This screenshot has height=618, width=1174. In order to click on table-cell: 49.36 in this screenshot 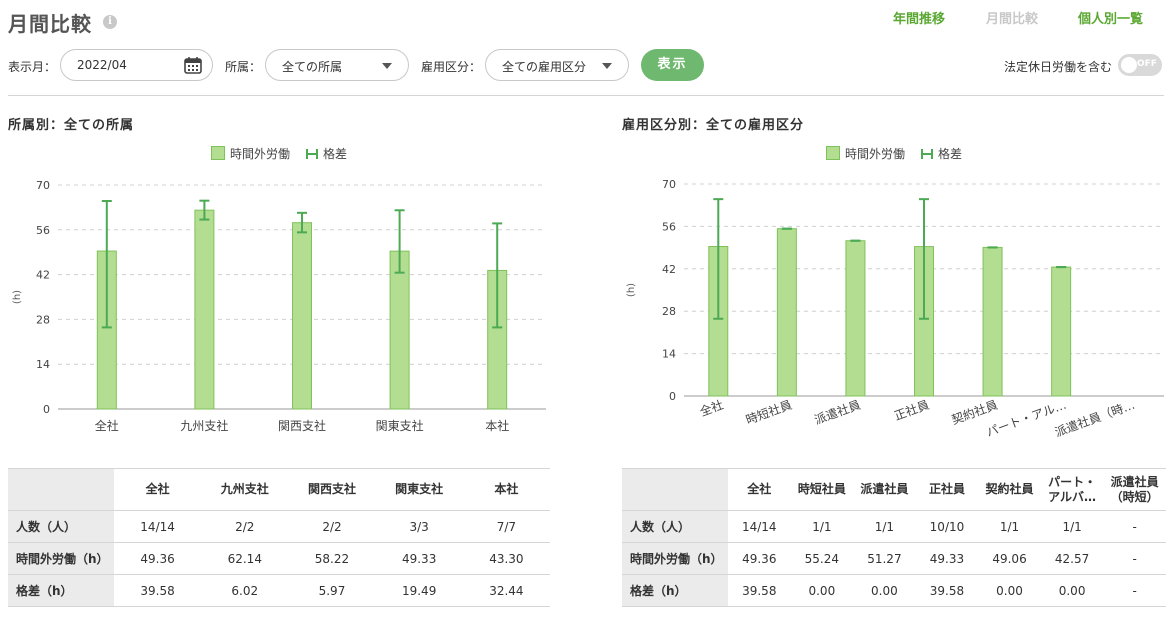, I will do `click(158, 558)`.